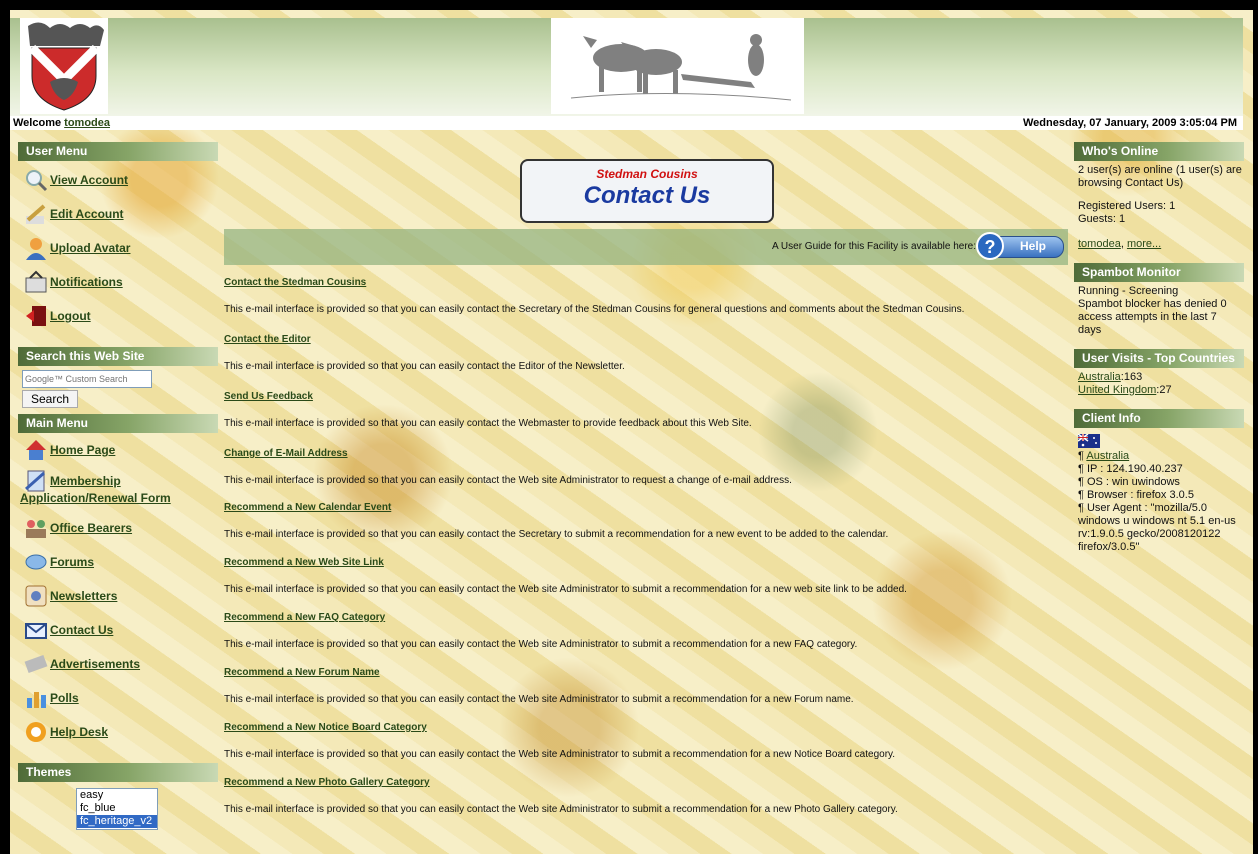  I want to click on menu-polls: Polls, so click(118, 698).